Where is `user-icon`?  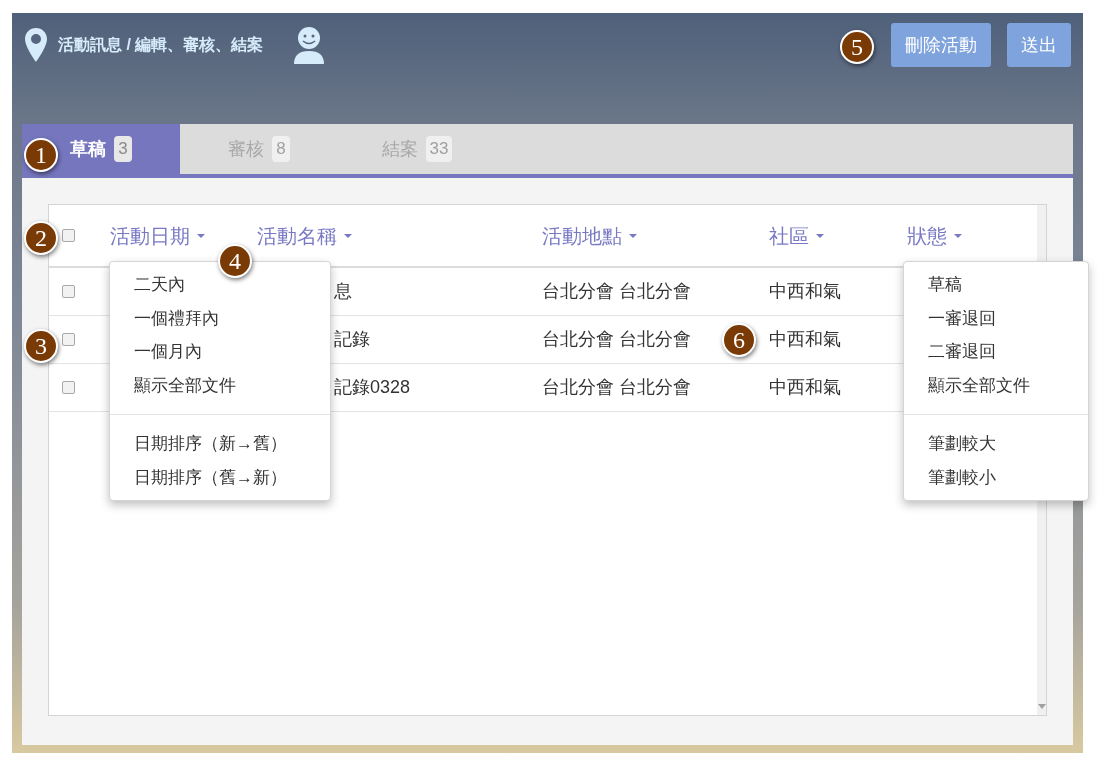
user-icon is located at coordinates (309, 45).